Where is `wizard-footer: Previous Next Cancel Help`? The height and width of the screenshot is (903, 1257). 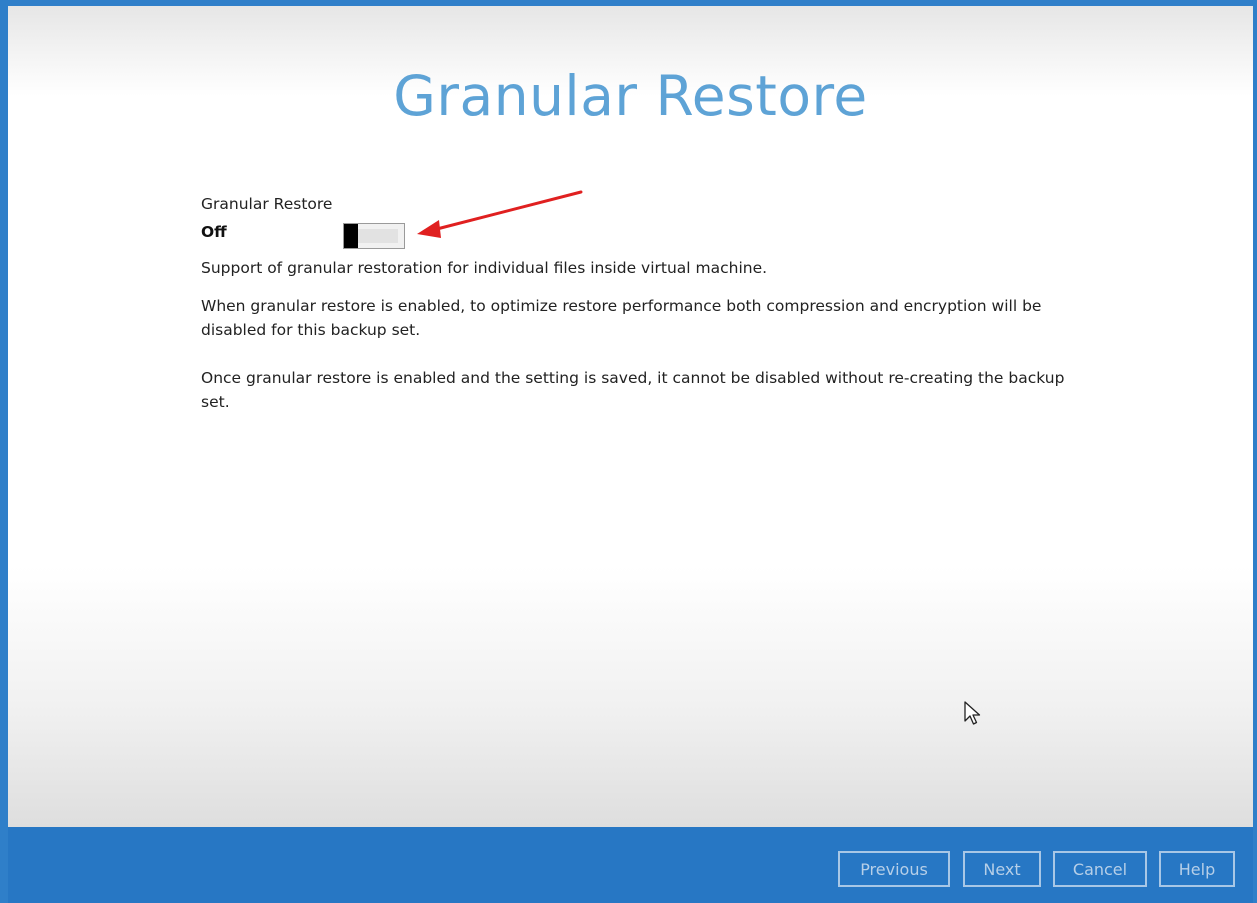 wizard-footer: Previous Next Cancel Help is located at coordinates (630, 865).